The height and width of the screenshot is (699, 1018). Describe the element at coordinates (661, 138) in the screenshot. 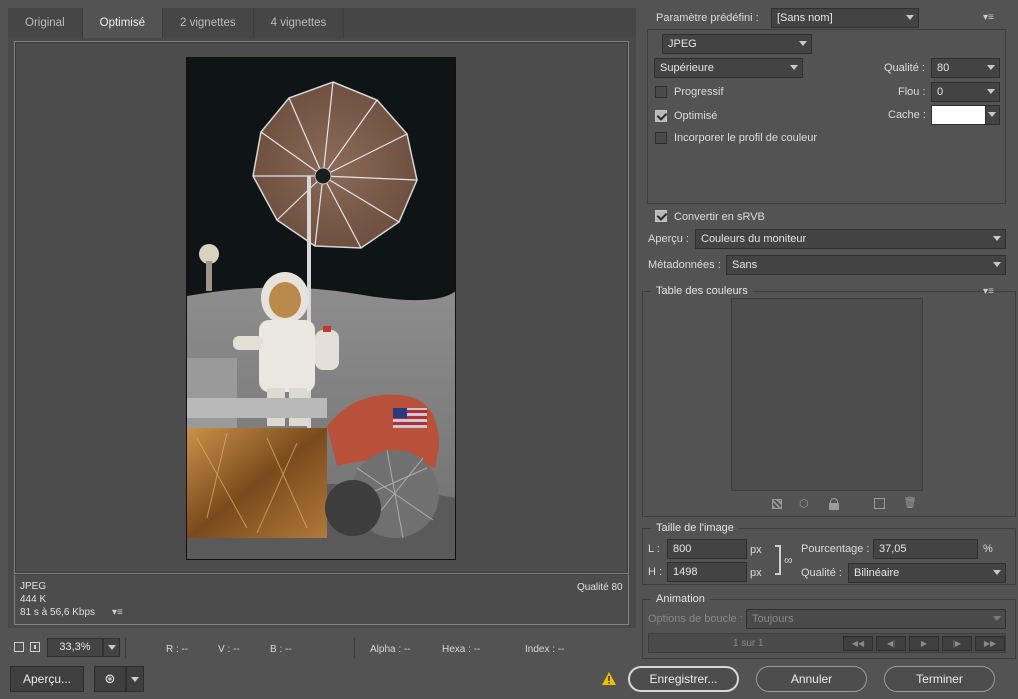

I see `embed-profile-checkbox` at that location.